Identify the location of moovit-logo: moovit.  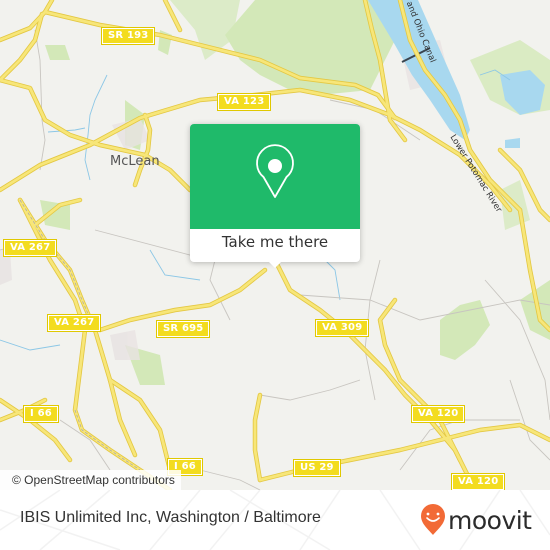
(476, 520).